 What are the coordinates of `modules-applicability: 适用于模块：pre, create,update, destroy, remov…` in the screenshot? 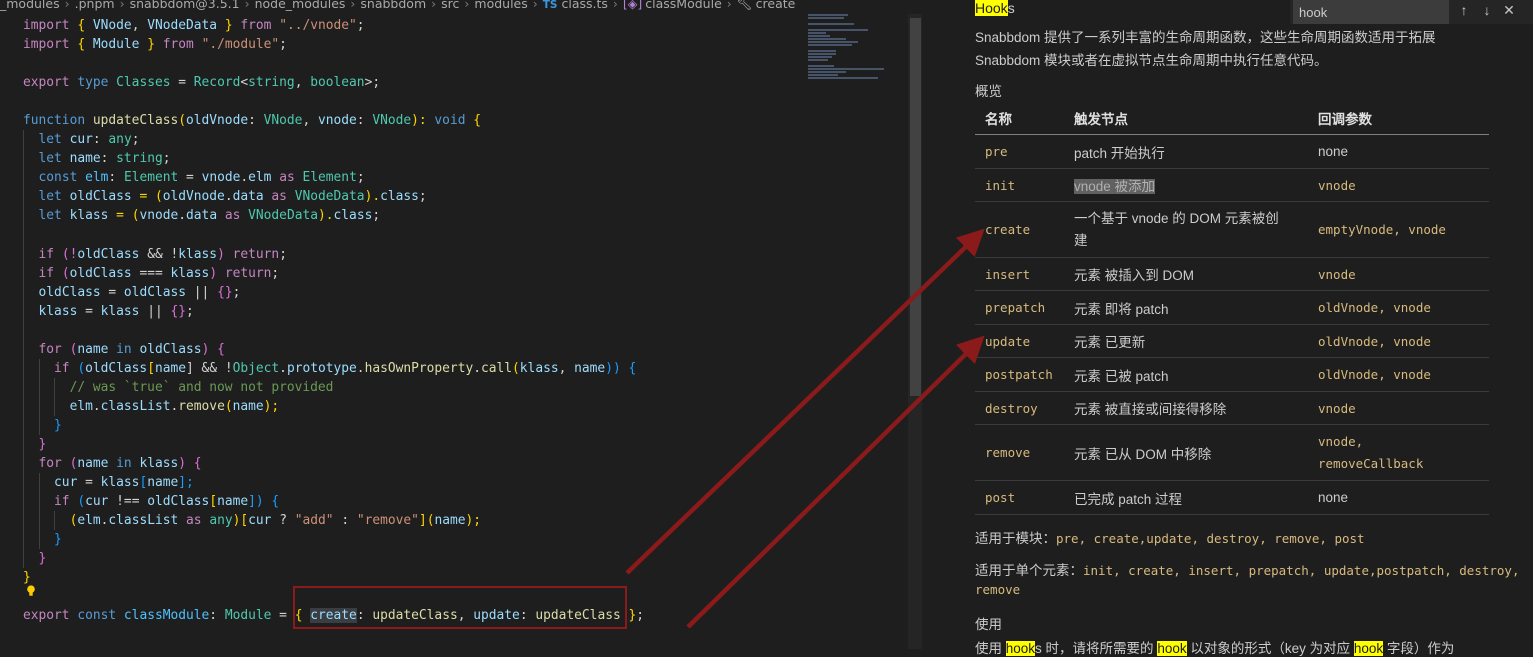 It's located at (1170, 538).